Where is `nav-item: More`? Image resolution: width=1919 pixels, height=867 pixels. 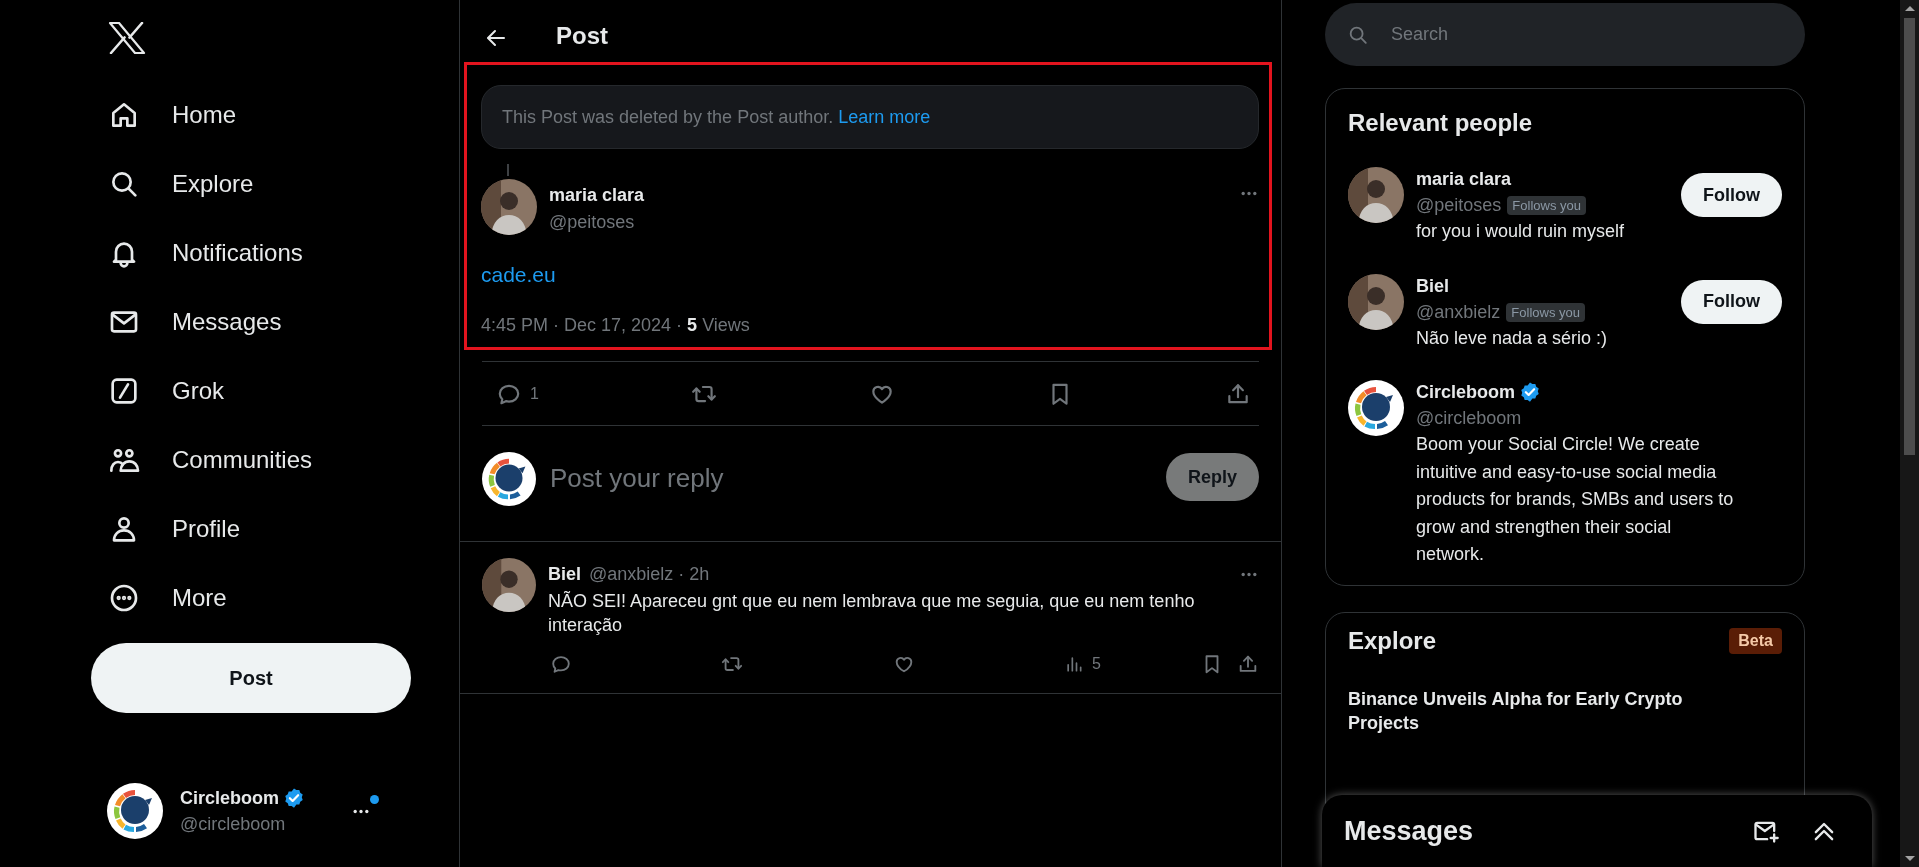
nav-item: More is located at coordinates (169, 597).